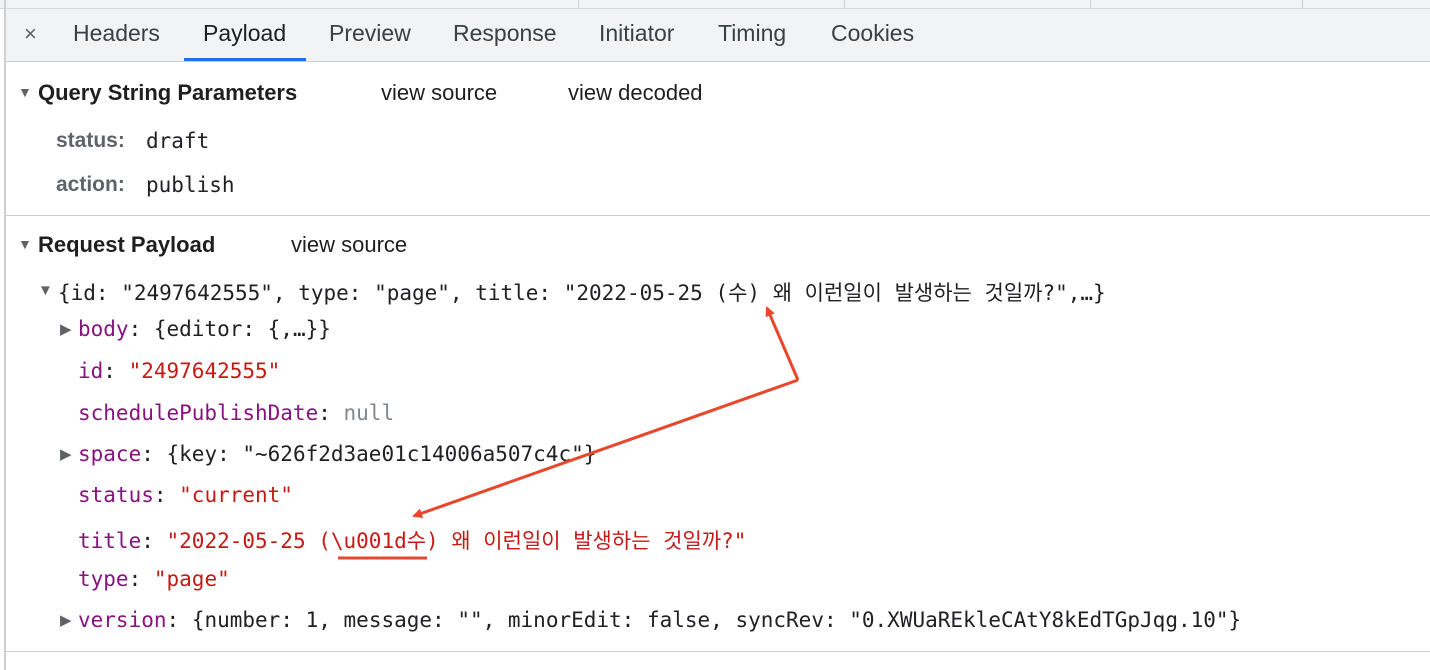 This screenshot has height=670, width=1430. What do you see at coordinates (30, 34) in the screenshot?
I see `close-icon: ×` at bounding box center [30, 34].